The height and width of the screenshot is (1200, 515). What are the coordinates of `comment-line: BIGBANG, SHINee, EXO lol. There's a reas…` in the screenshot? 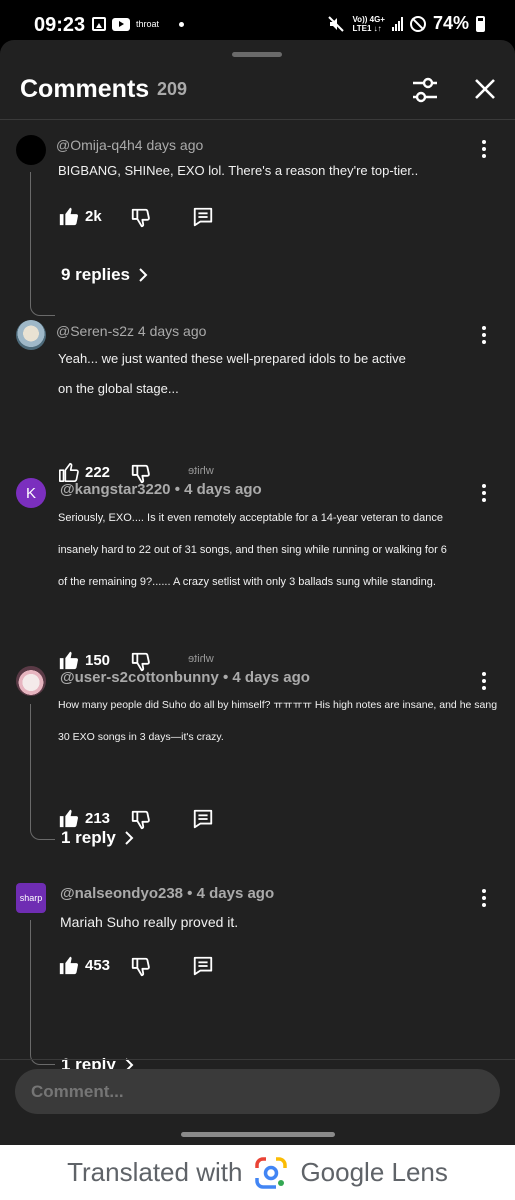 It's located at (238, 170).